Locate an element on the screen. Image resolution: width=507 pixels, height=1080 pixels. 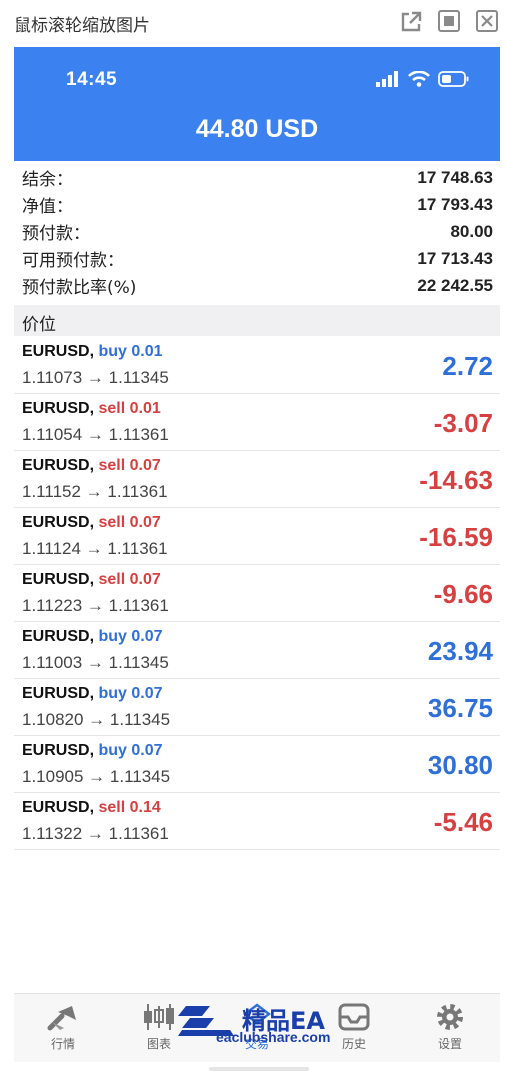
position-profit: 23.94 is located at coordinates (460, 651).